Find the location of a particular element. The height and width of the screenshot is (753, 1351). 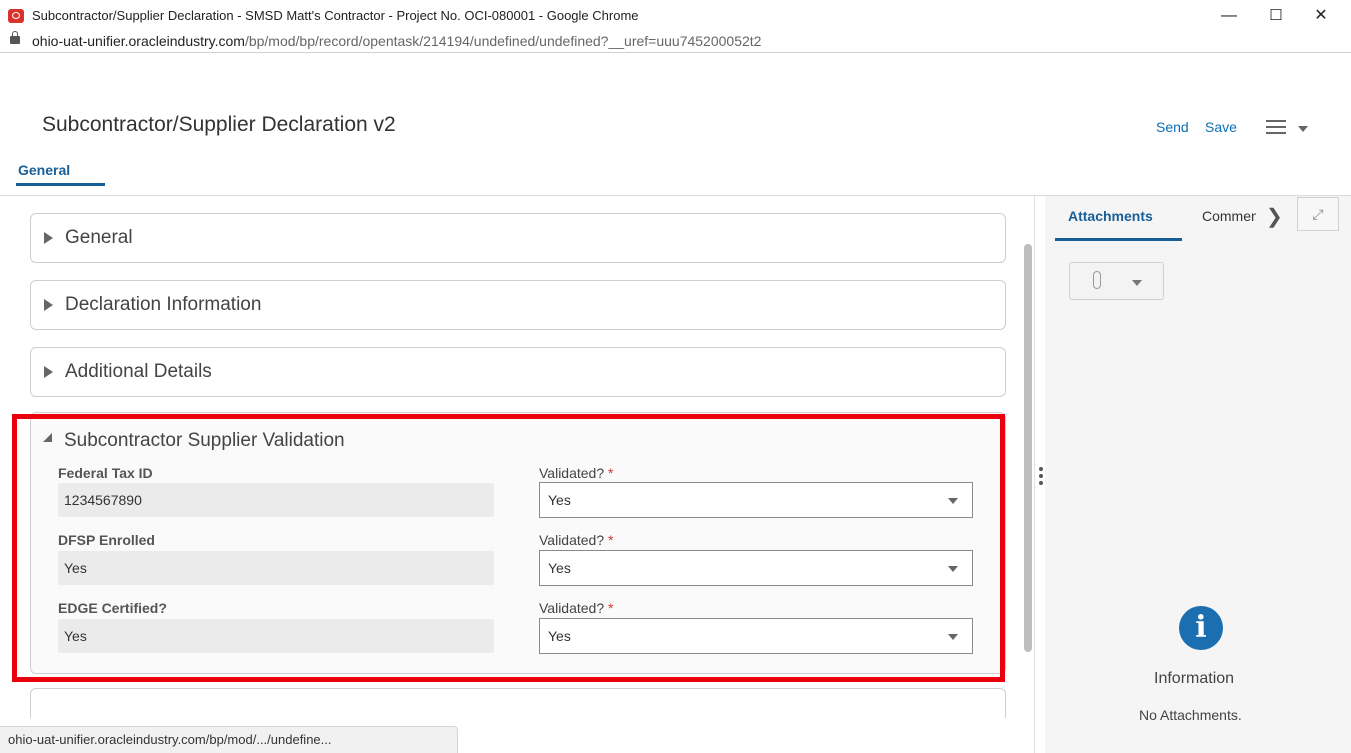

tab-comments: Comments is located at coordinates (1229, 216).